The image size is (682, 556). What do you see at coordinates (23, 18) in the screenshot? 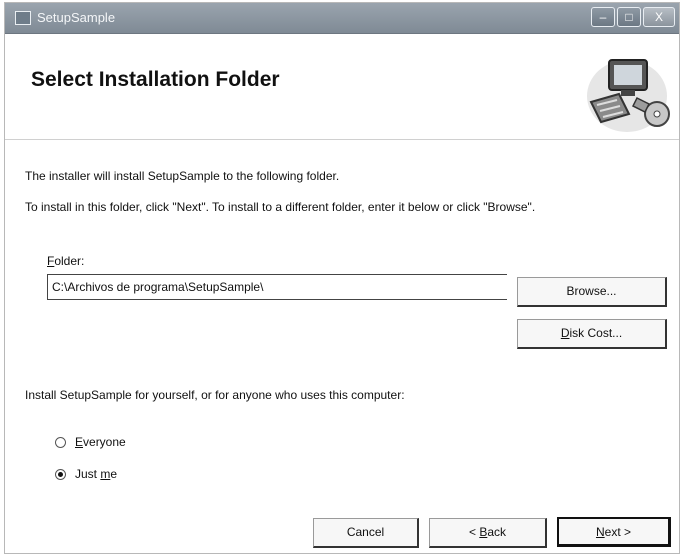
I see `setup-app-icon` at bounding box center [23, 18].